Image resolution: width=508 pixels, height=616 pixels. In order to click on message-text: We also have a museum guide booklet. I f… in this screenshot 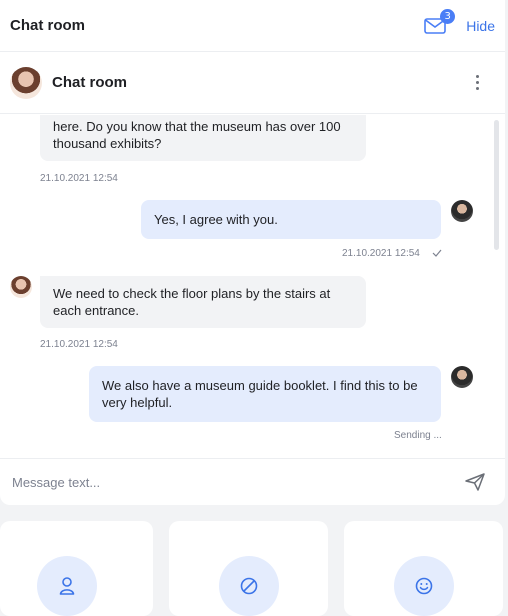, I will do `click(260, 394)`.